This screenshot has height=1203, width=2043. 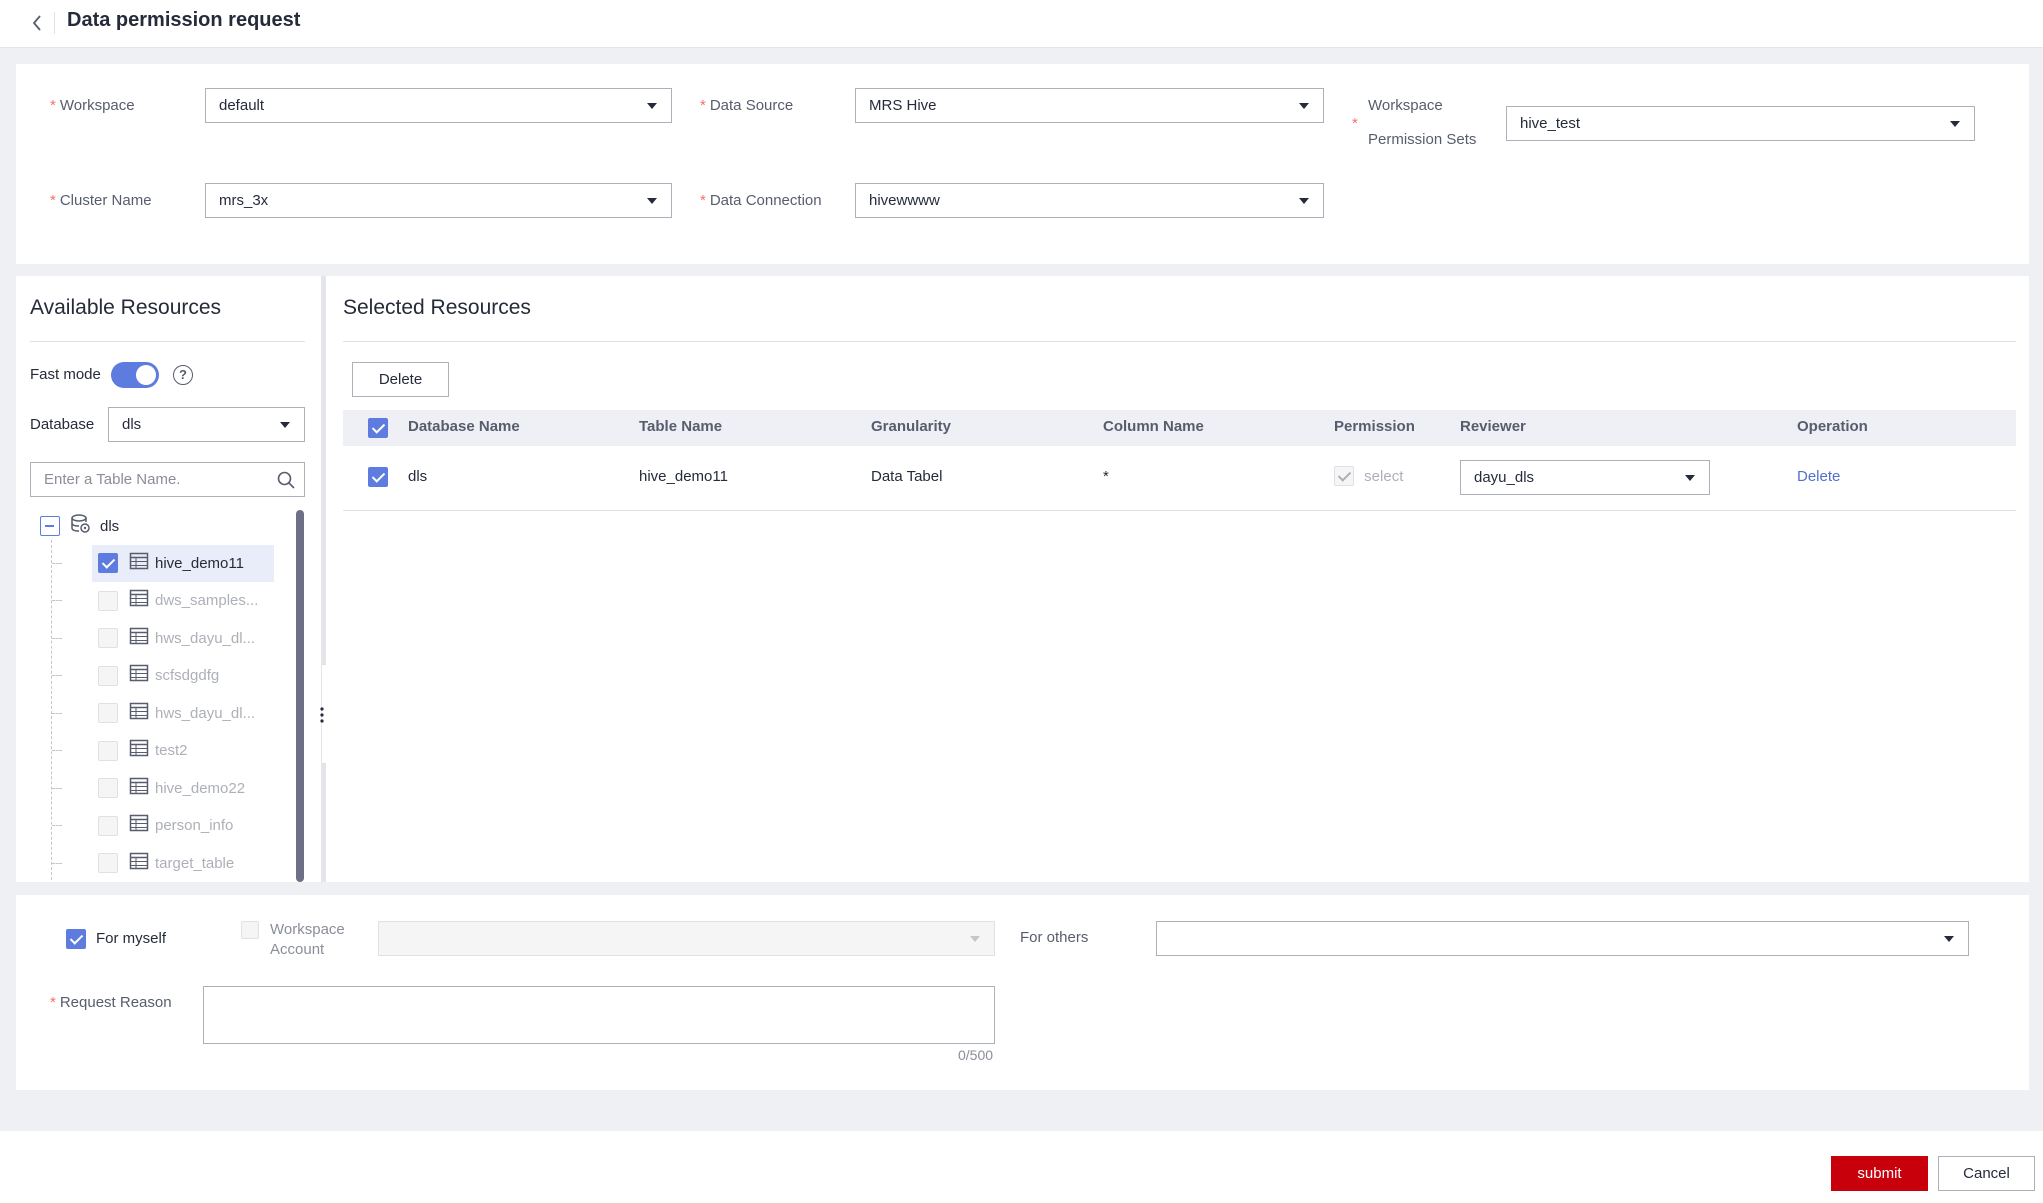 I want to click on tree-item-body: target_table, so click(x=171, y=863).